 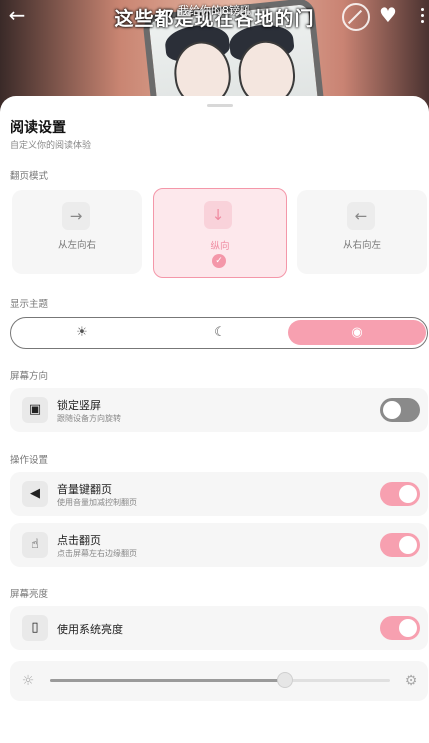 I want to click on volume-page-row: ◀ 音量键翻页 使用音量加减控制翻页, so click(x=219, y=494).